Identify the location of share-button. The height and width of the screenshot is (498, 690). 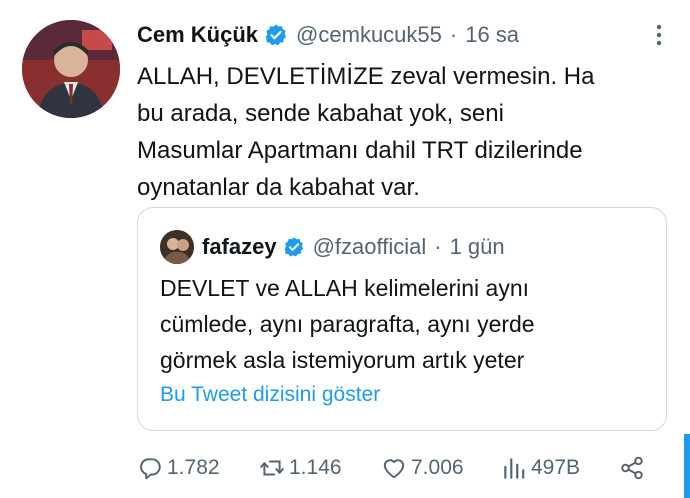
(632, 468).